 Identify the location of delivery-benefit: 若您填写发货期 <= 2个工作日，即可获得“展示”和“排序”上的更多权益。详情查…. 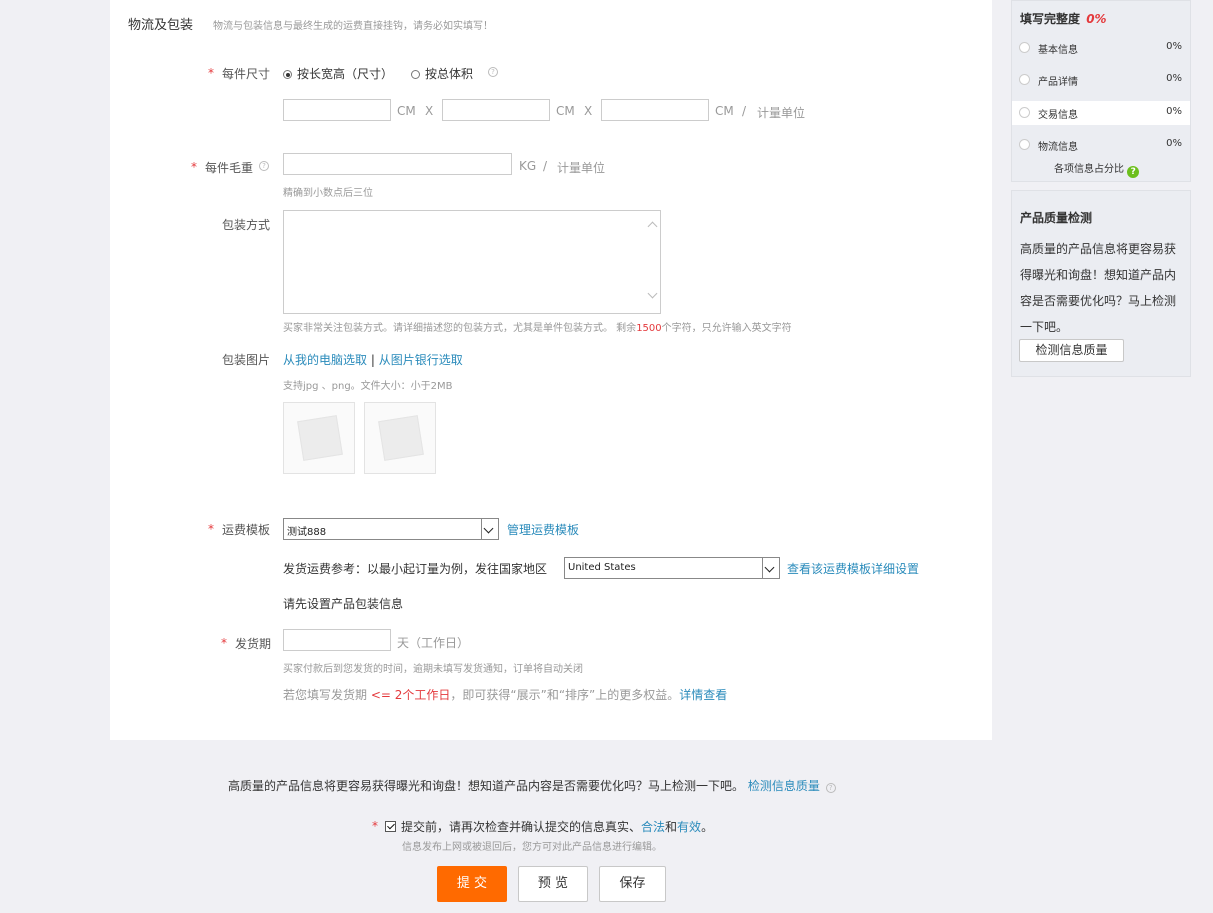
(505, 694).